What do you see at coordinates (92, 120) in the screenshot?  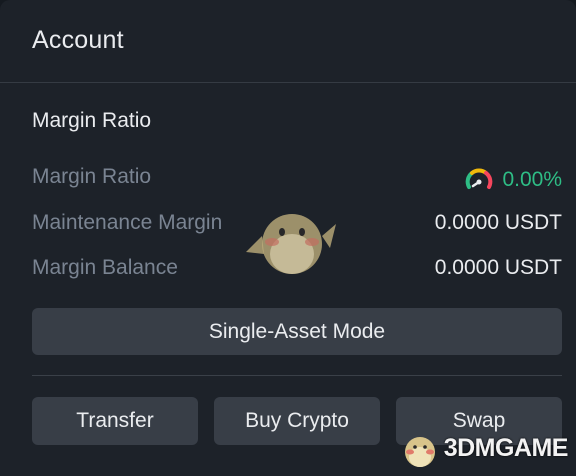 I see `margin-section-title: Margin Ratio` at bounding box center [92, 120].